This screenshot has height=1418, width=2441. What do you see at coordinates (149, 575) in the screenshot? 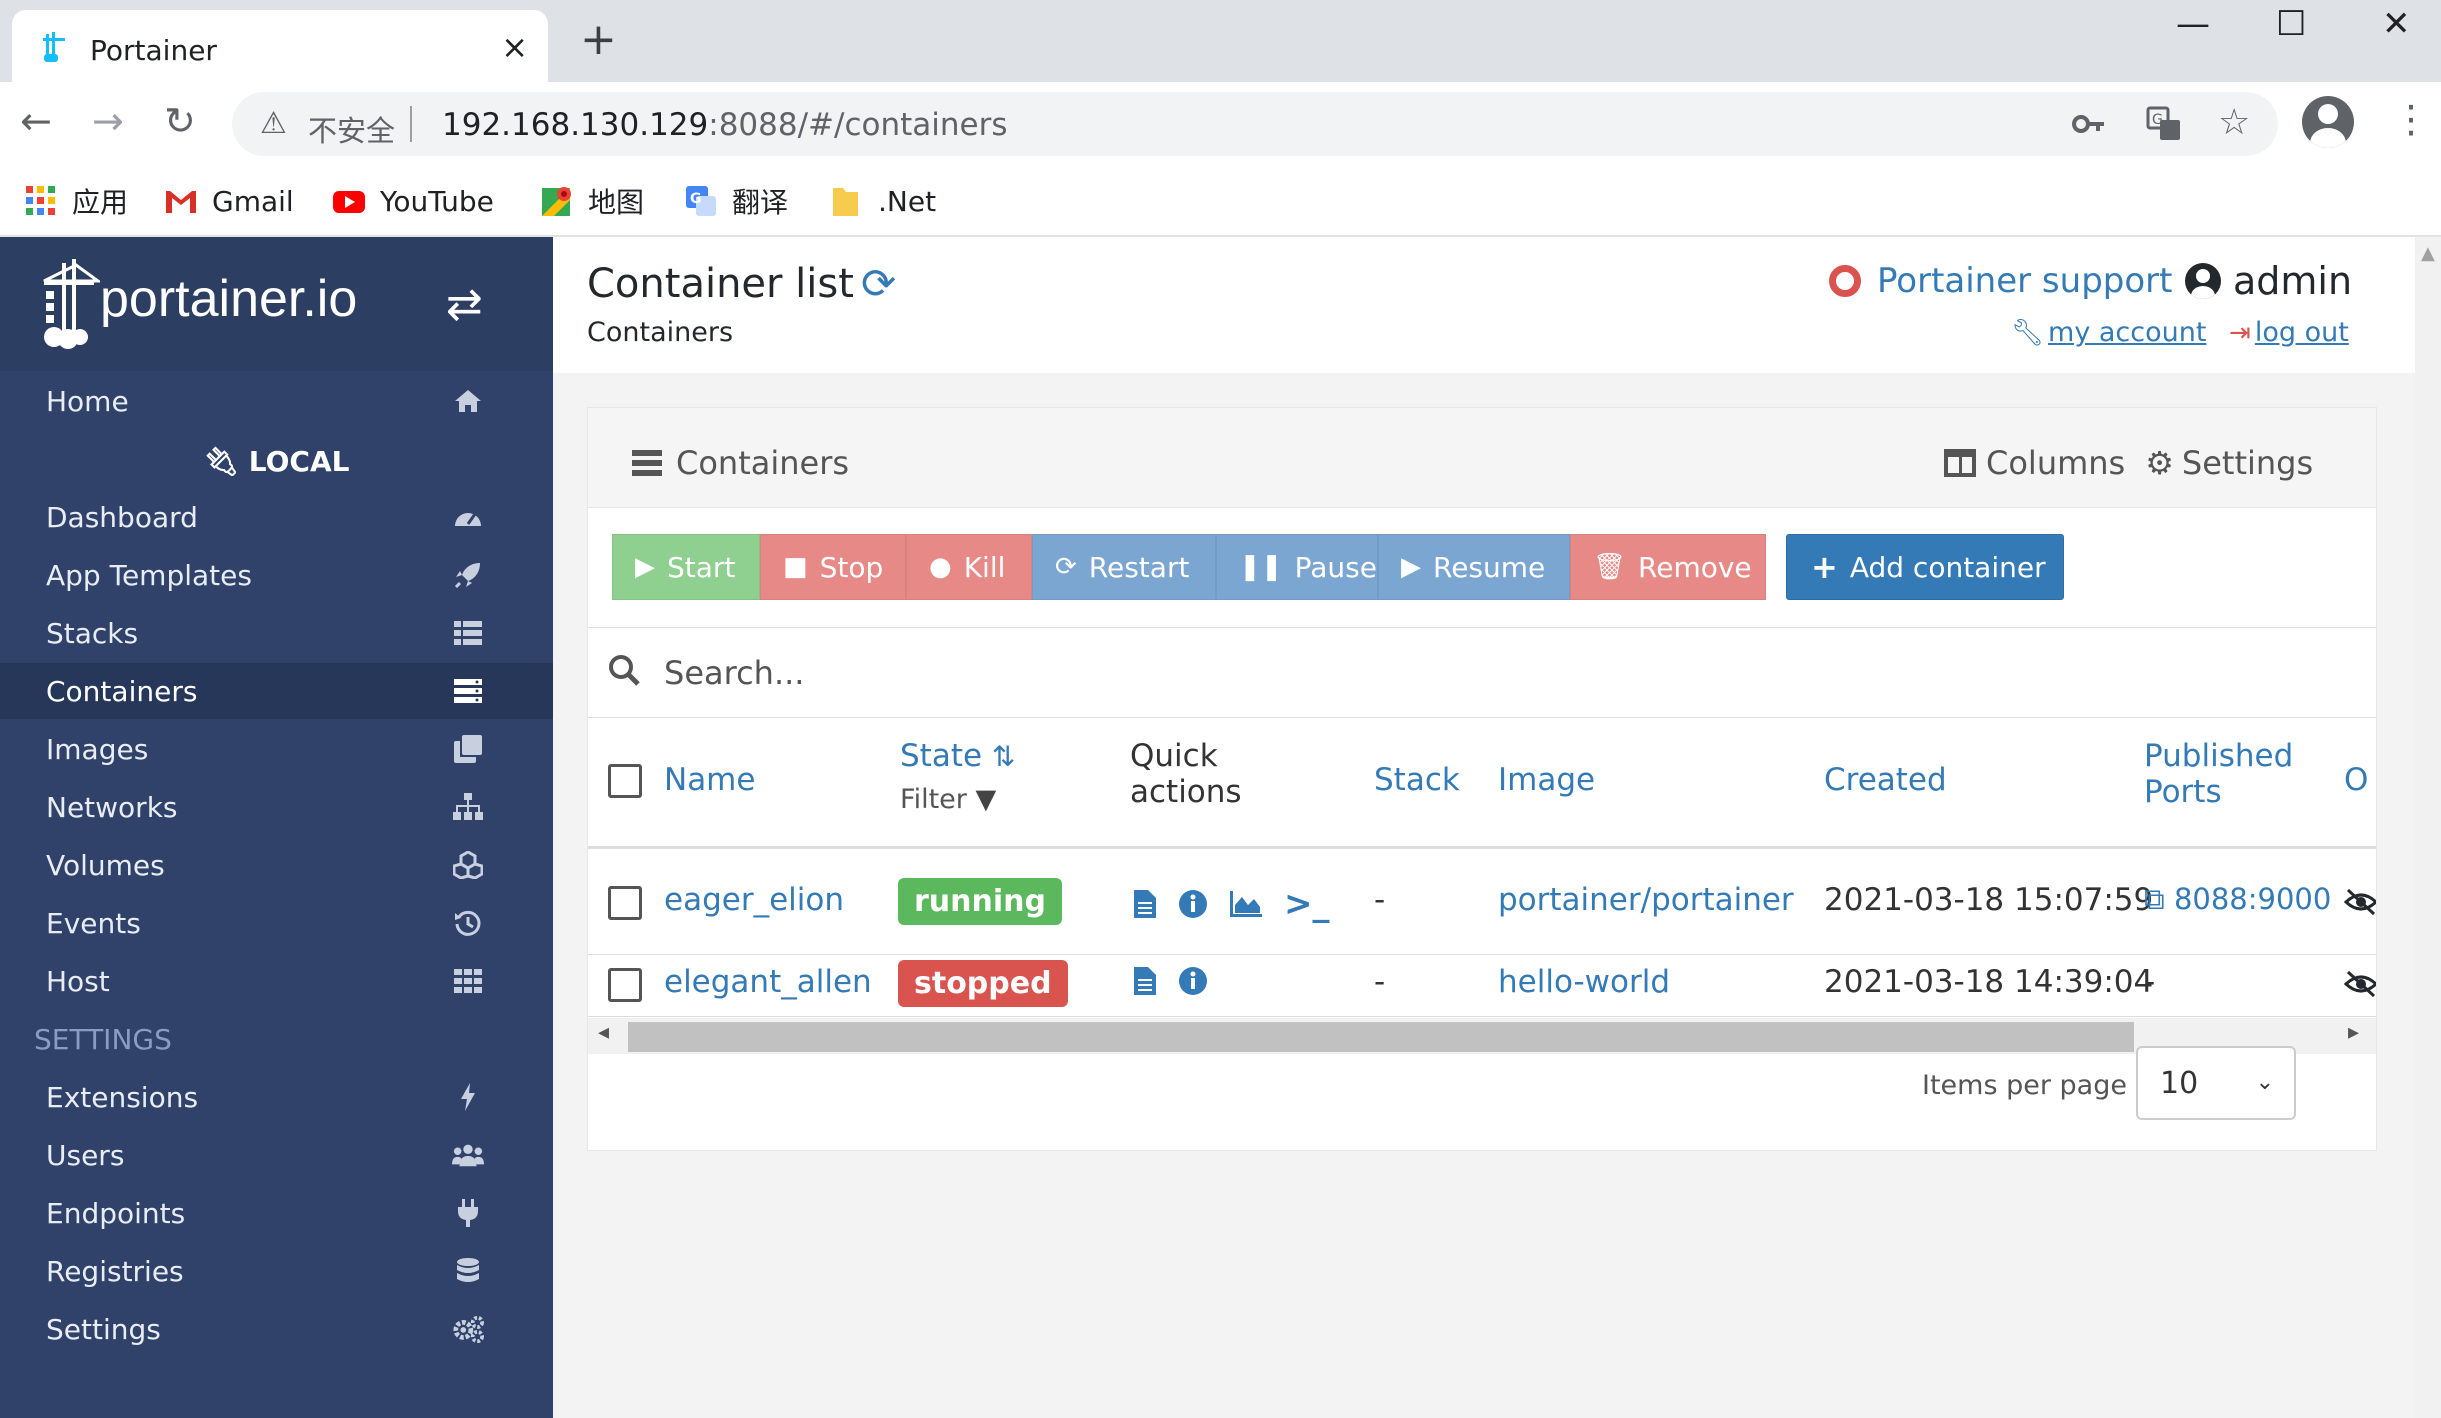
I see `sidebar-item-label: App Templates` at bounding box center [149, 575].